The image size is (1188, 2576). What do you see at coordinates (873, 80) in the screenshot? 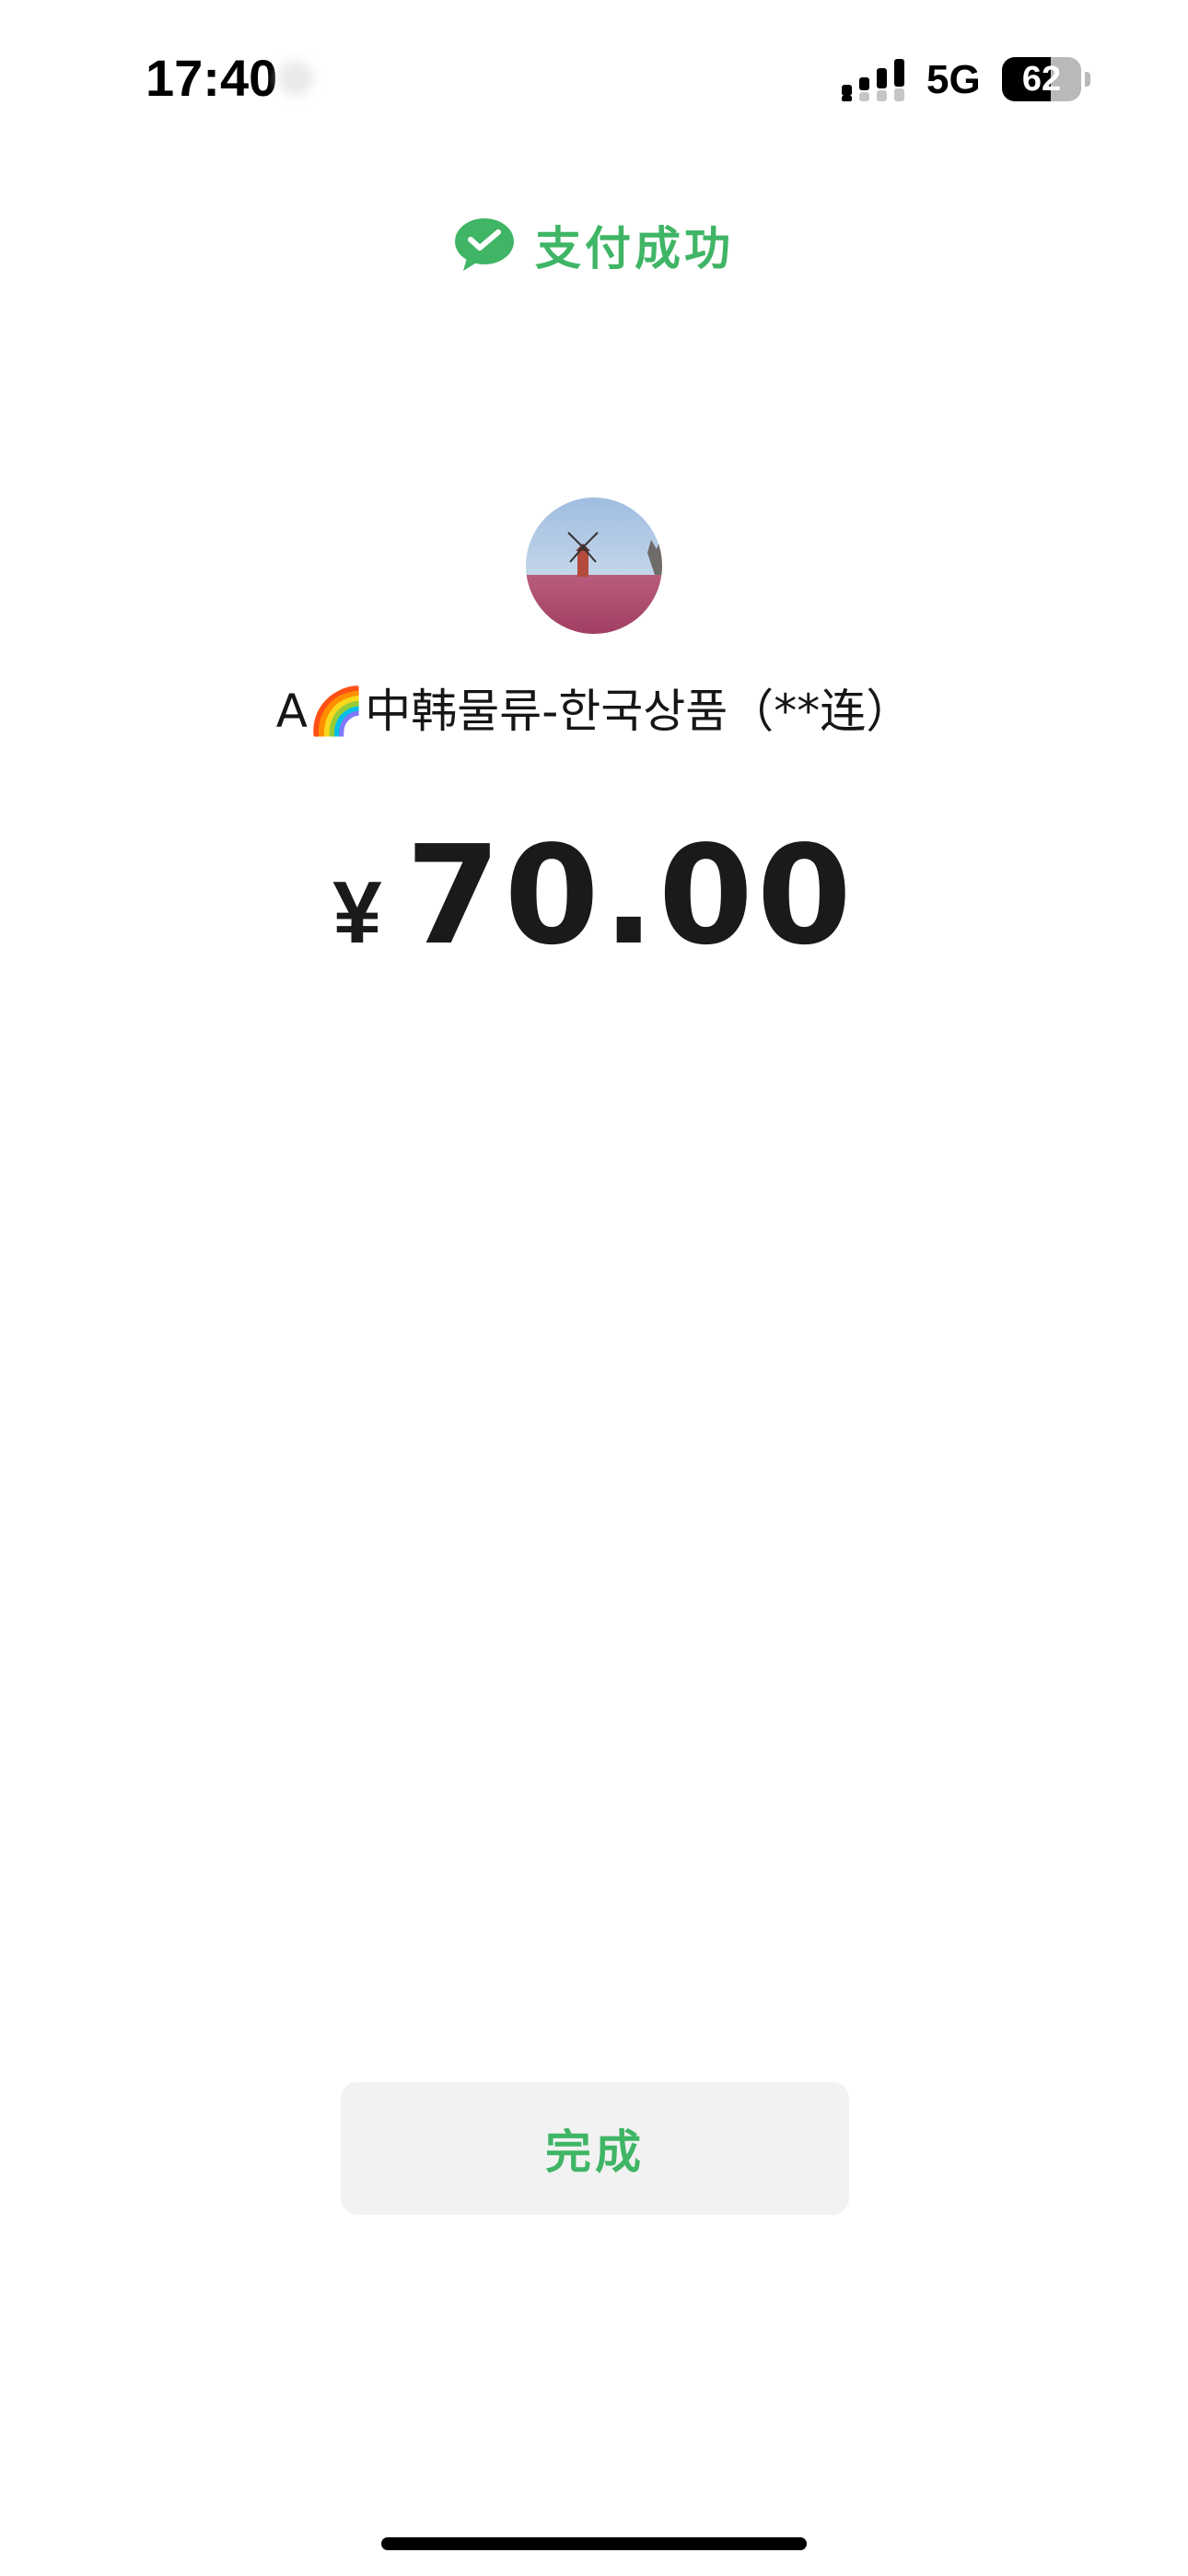
I see `signal-strength-icon` at bounding box center [873, 80].